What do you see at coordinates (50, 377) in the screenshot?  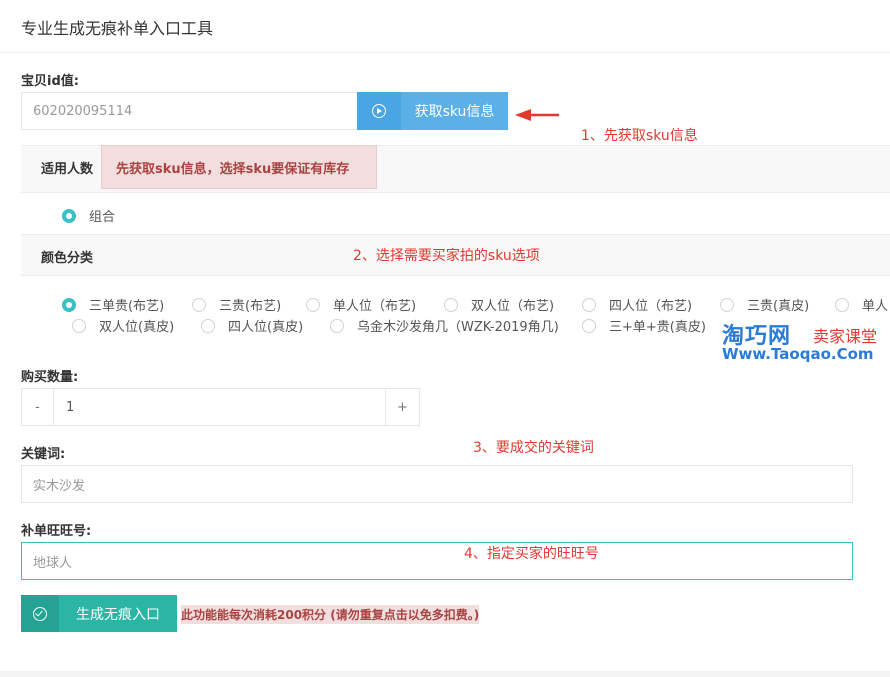 I see `quantity-label: 购买数量:` at bounding box center [50, 377].